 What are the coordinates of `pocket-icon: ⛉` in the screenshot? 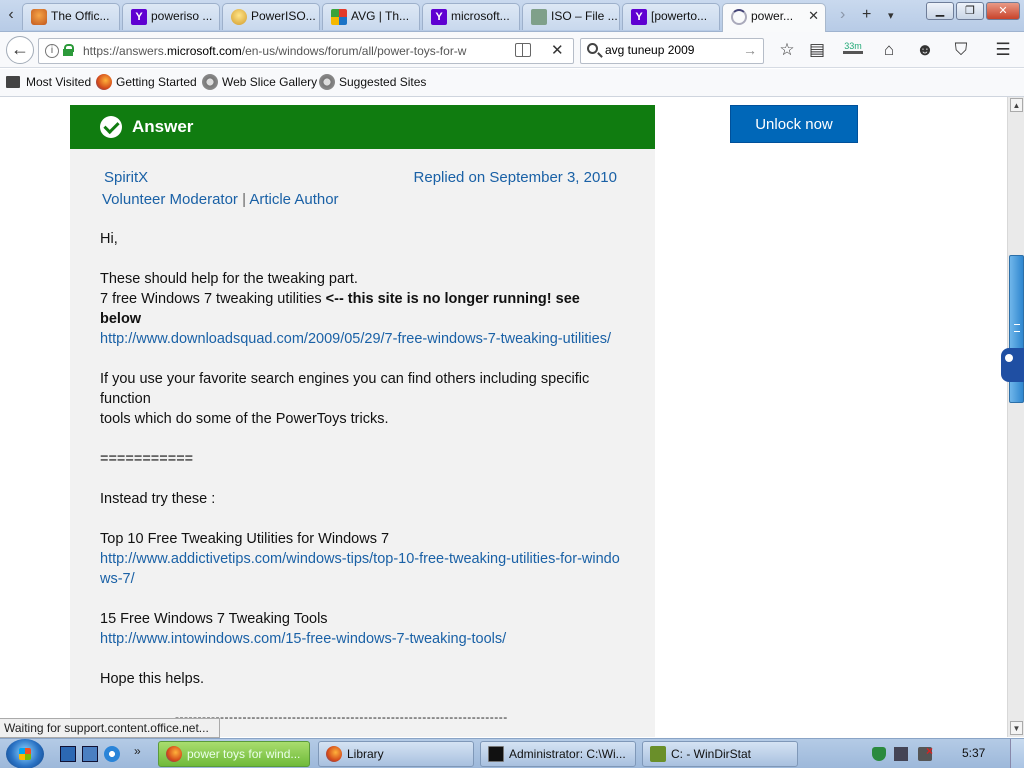 It's located at (961, 51).